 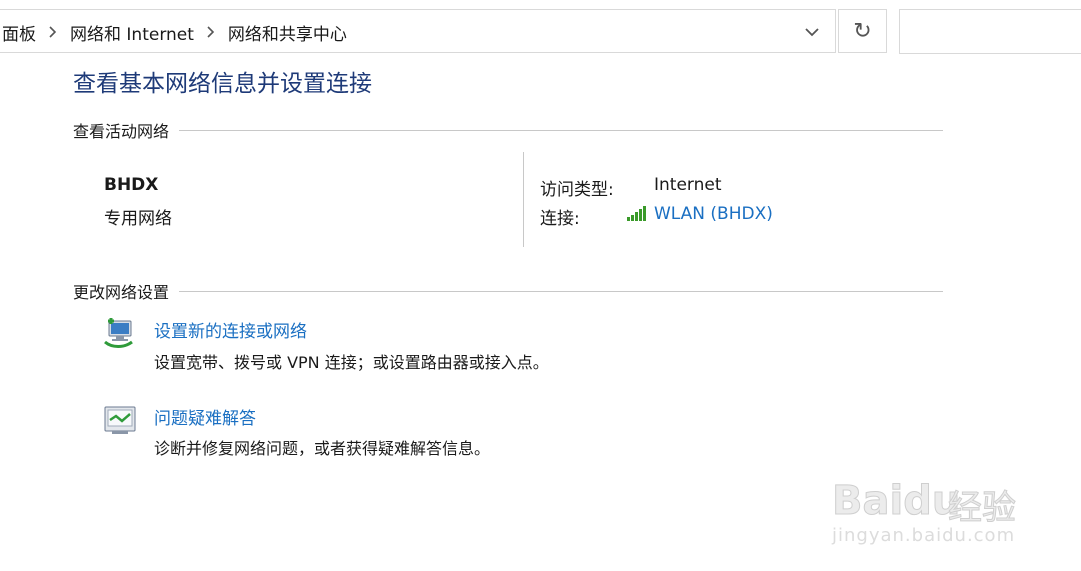 I want to click on baidu-watermark: Baidu, so click(x=896, y=501).